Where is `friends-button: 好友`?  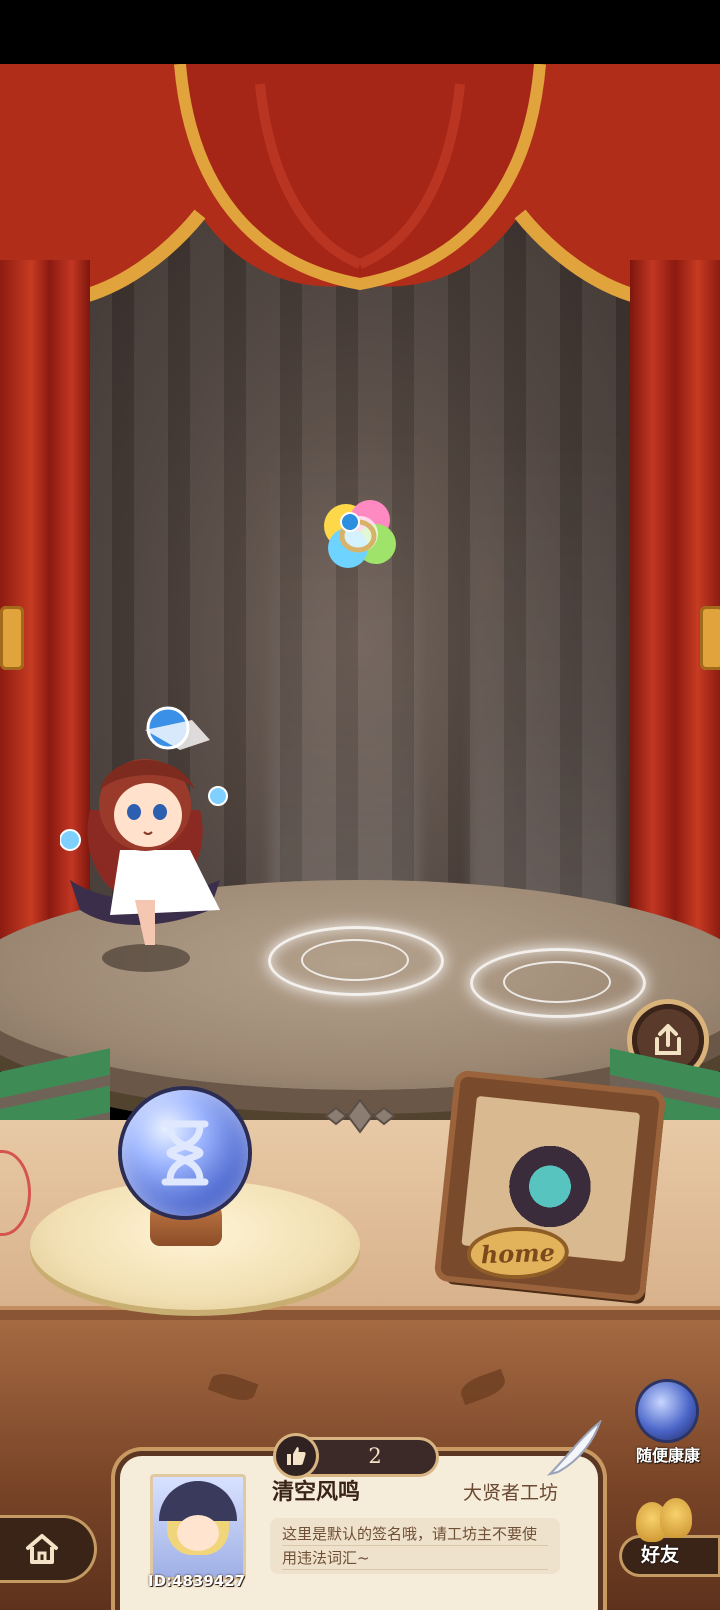 friends-button: 好友 is located at coordinates (670, 1531).